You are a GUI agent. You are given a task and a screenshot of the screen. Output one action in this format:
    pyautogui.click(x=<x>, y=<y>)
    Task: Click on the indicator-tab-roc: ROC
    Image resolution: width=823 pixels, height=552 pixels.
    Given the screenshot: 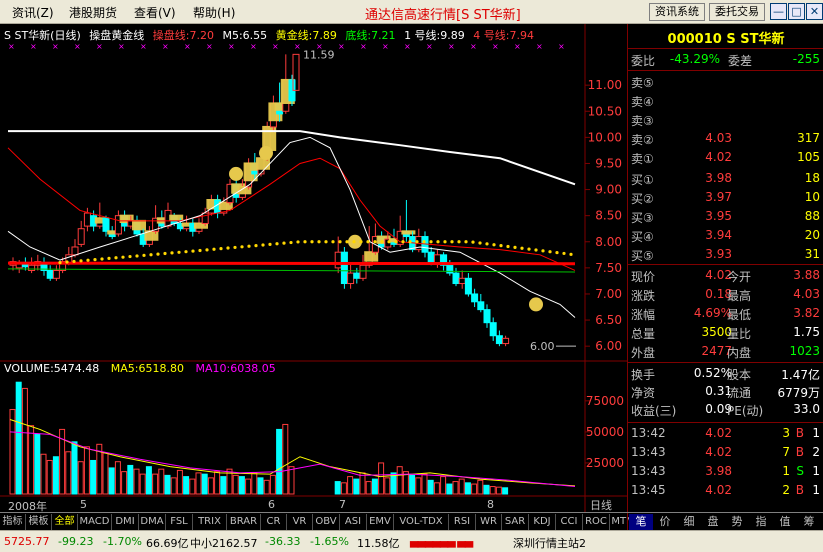 What is the action you would take?
    pyautogui.click(x=596, y=522)
    